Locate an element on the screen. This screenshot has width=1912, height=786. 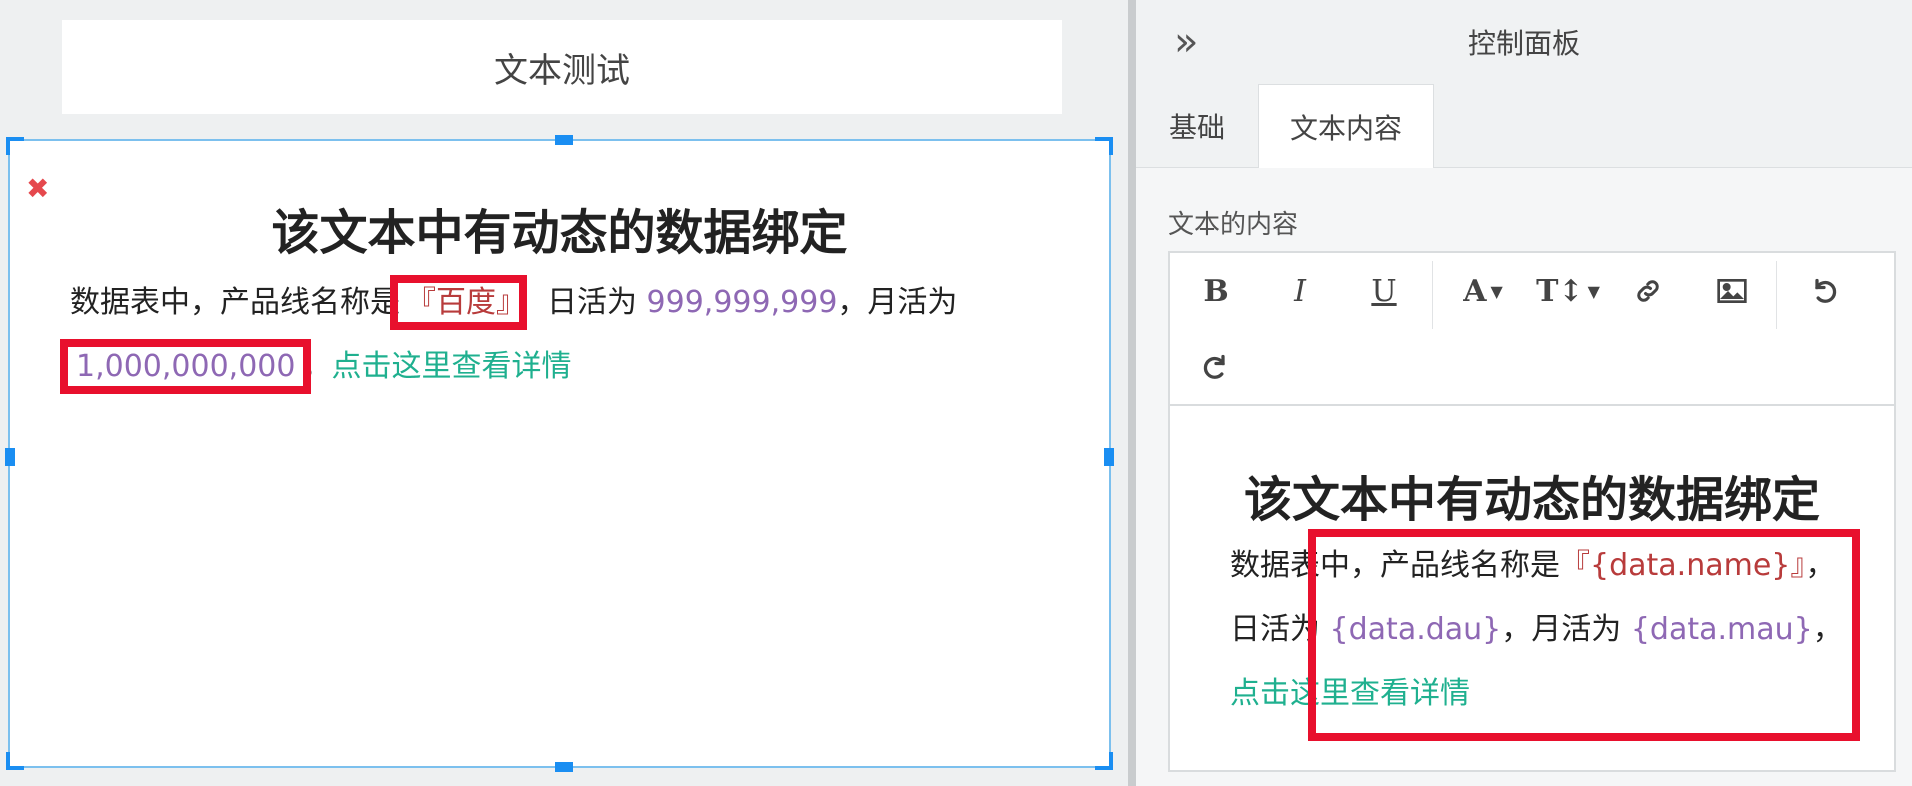
dau-value: 999,999,999 is located at coordinates (742, 302).